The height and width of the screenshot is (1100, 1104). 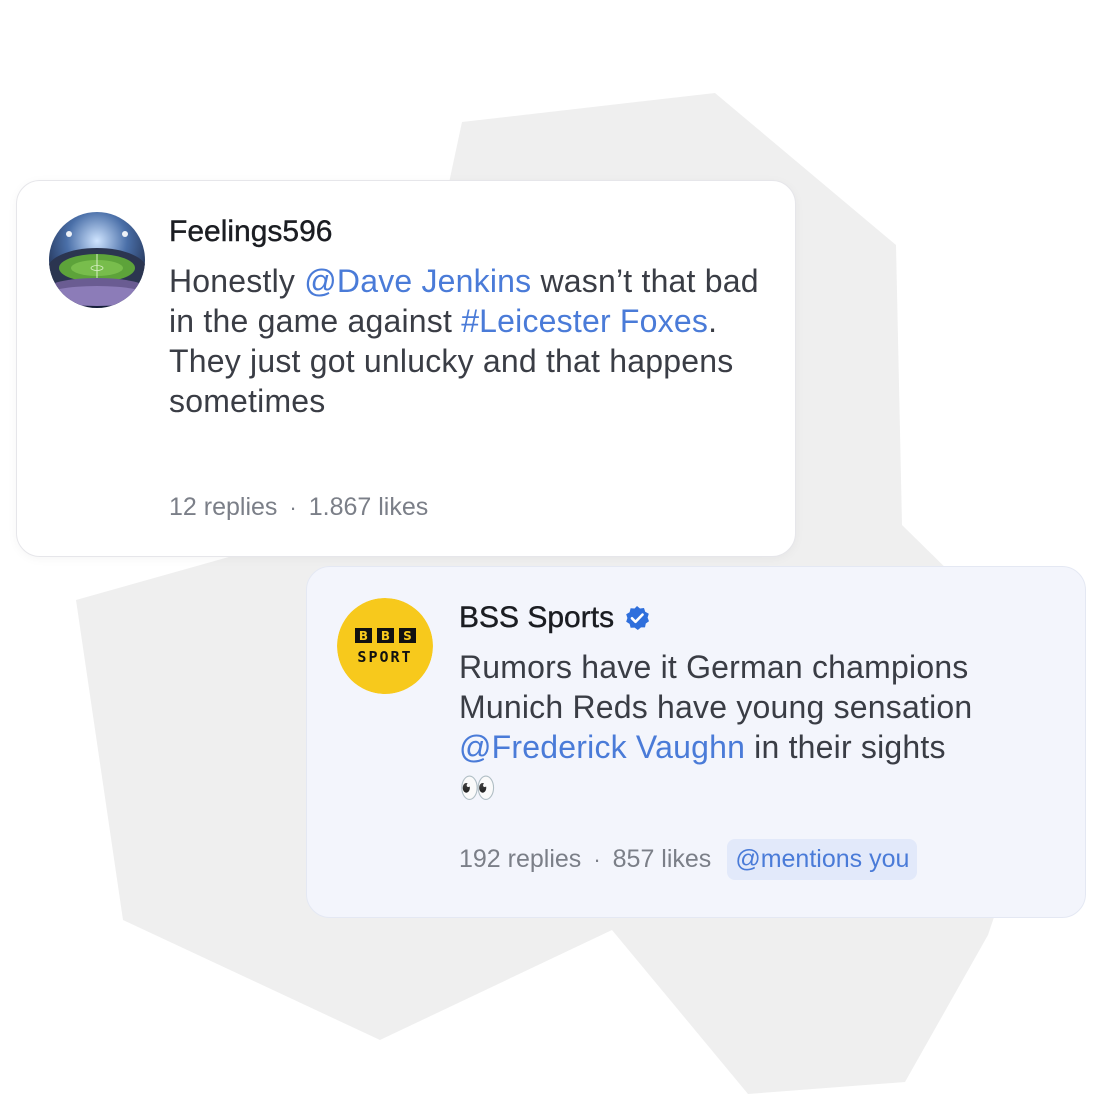 What do you see at coordinates (584, 321) in the screenshot?
I see `hashtag-link: #Leicester Foxes` at bounding box center [584, 321].